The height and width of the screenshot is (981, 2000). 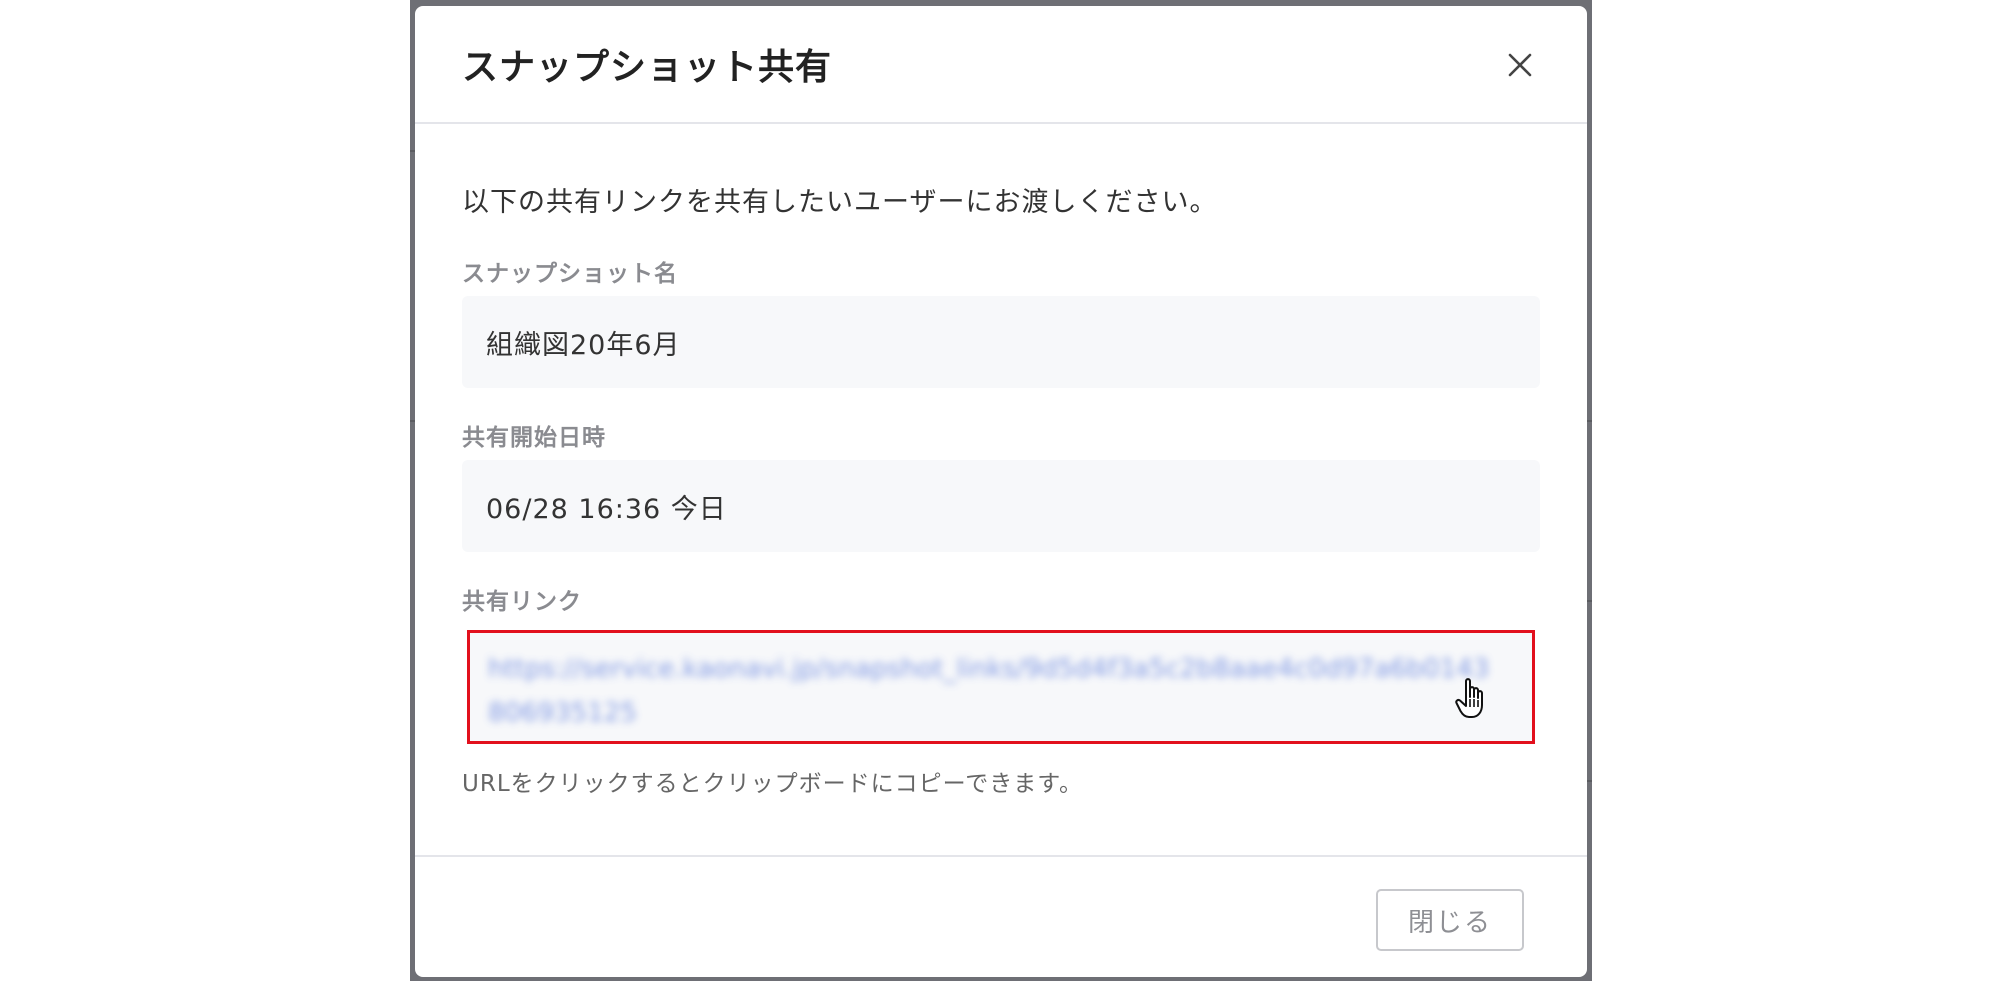 What do you see at coordinates (1001, 916) in the screenshot?
I see `dialog-footer: 閉じる` at bounding box center [1001, 916].